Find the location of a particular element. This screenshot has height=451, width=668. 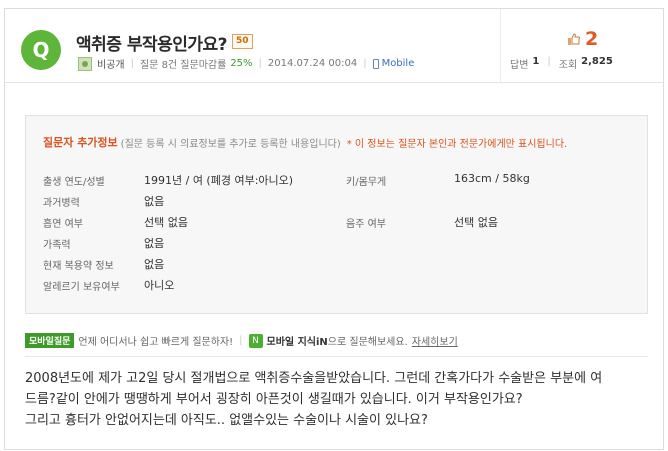

q-letter: Q is located at coordinates (41, 50).